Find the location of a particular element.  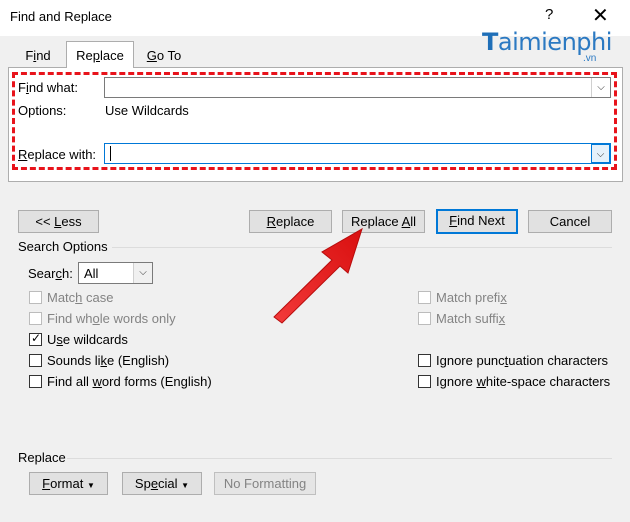

ignore-whitespace-label: Ignore white-space characters is located at coordinates (523, 381).